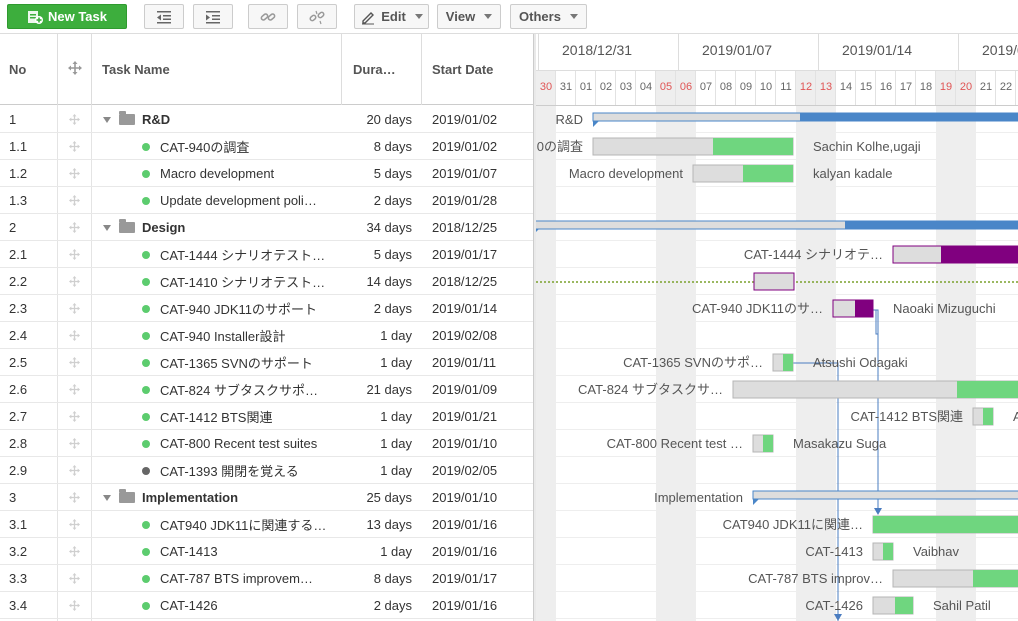 The image size is (1018, 621). Describe the element at coordinates (268, 16) in the screenshot. I see `link-button` at that location.